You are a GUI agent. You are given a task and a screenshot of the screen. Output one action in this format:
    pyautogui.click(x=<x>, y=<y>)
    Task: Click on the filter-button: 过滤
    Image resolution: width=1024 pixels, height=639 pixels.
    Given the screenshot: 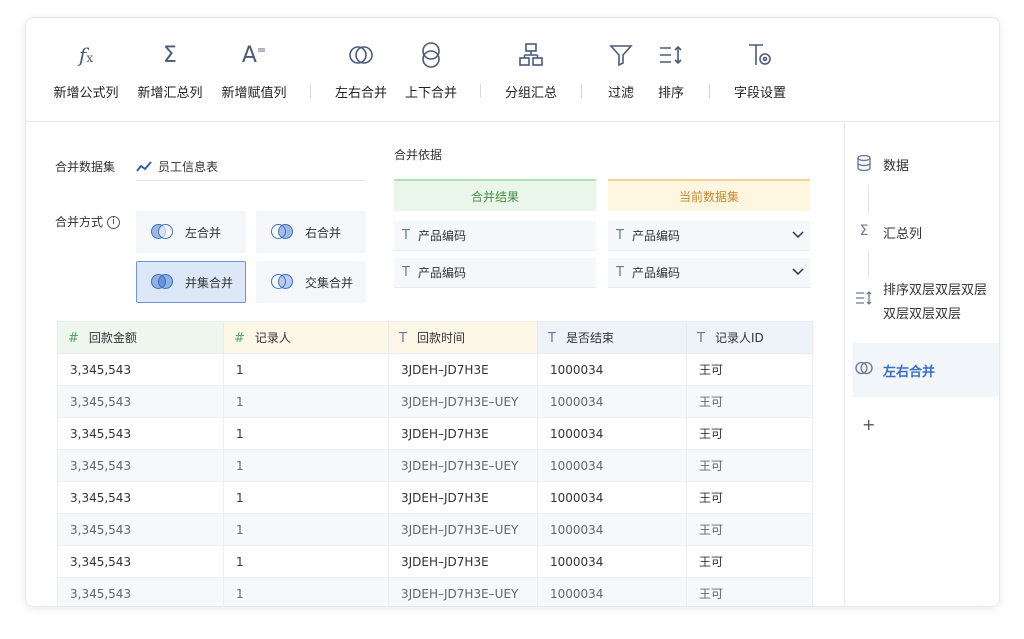 What is the action you would take?
    pyautogui.click(x=621, y=70)
    